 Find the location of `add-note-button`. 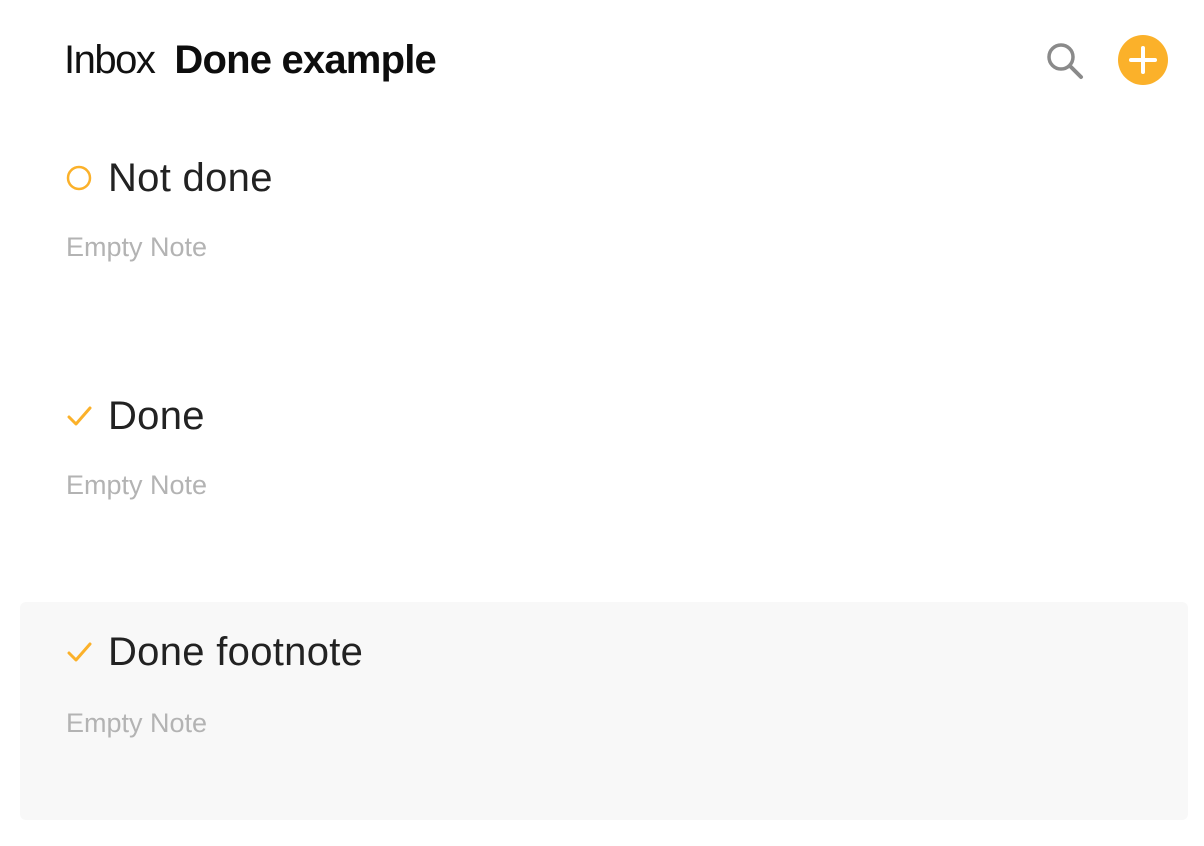

add-note-button is located at coordinates (1143, 60).